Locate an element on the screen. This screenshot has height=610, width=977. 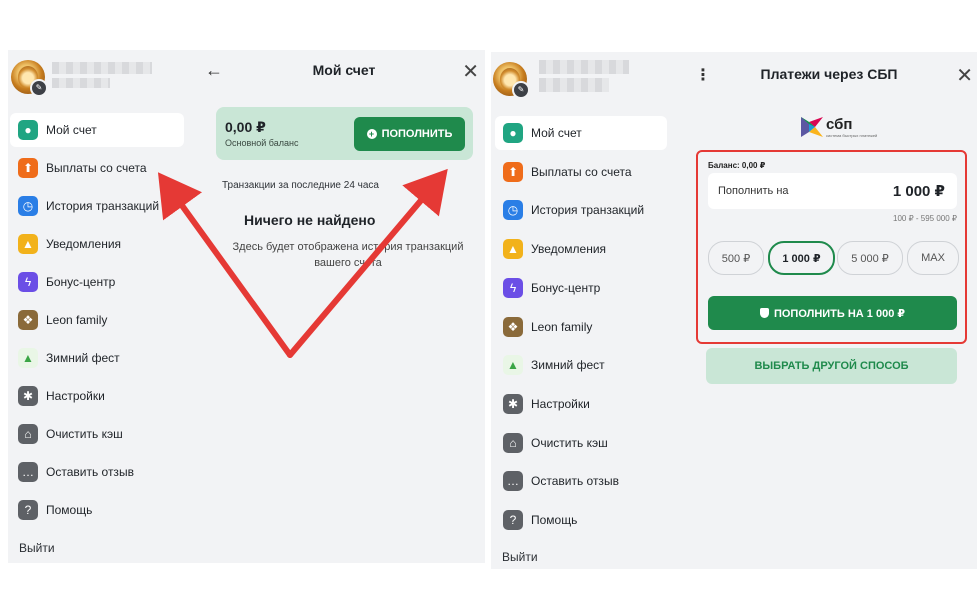
arrow-to-menu is located at coordinates (225, 265).